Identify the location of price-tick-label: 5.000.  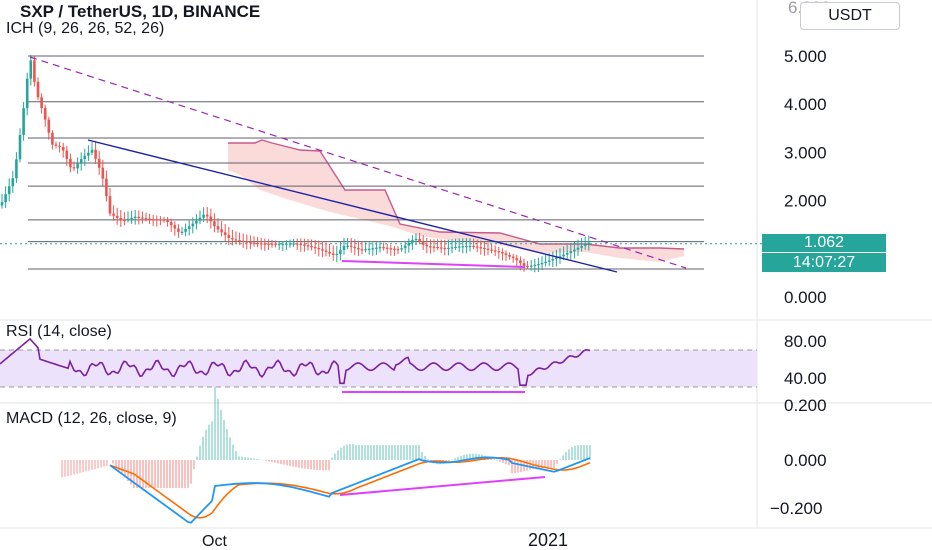
(805, 56).